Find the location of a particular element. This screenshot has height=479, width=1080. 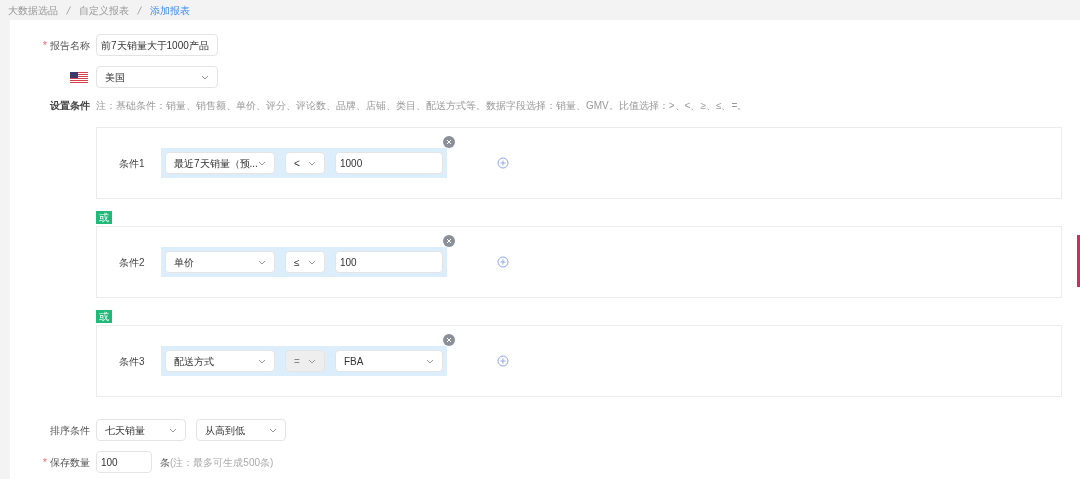

report-name-field: 前7天销量大于1000产品 is located at coordinates (157, 45).